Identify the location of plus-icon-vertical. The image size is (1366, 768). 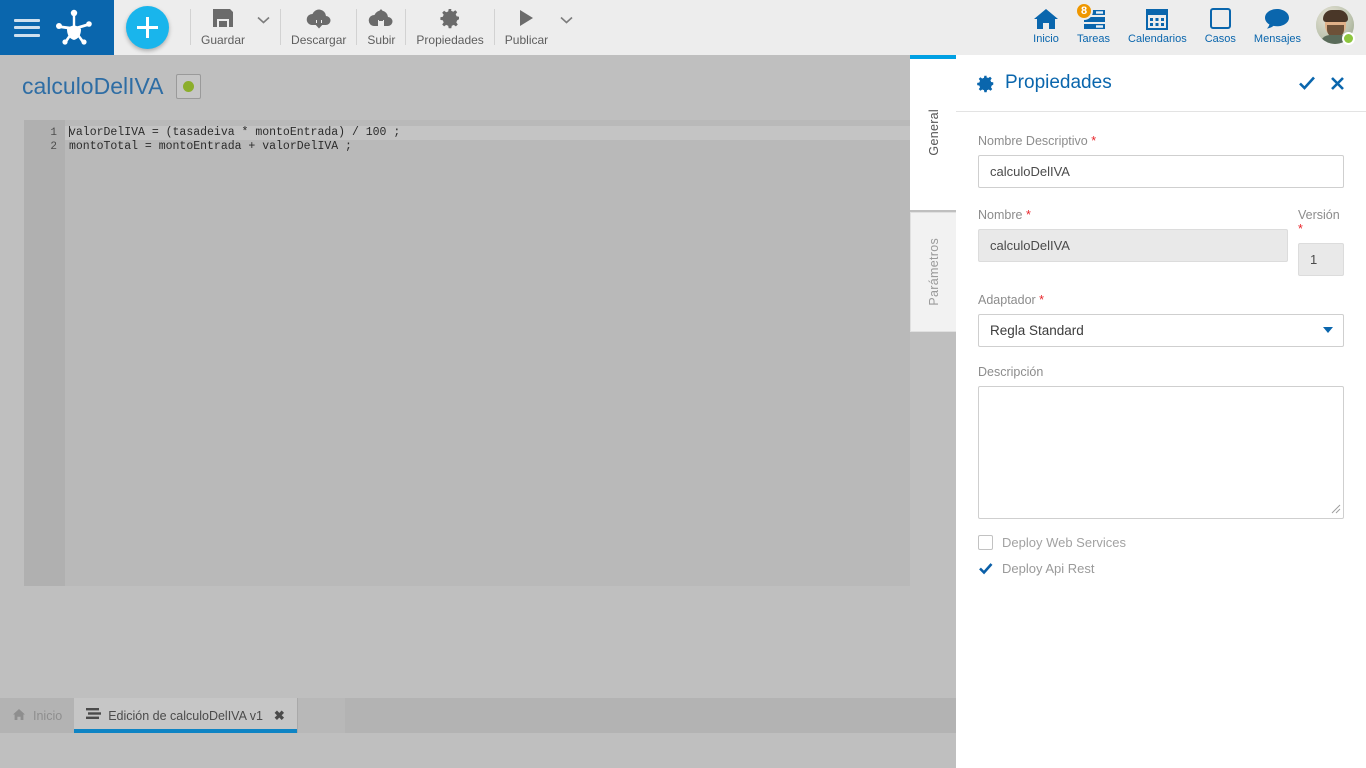
(147, 27).